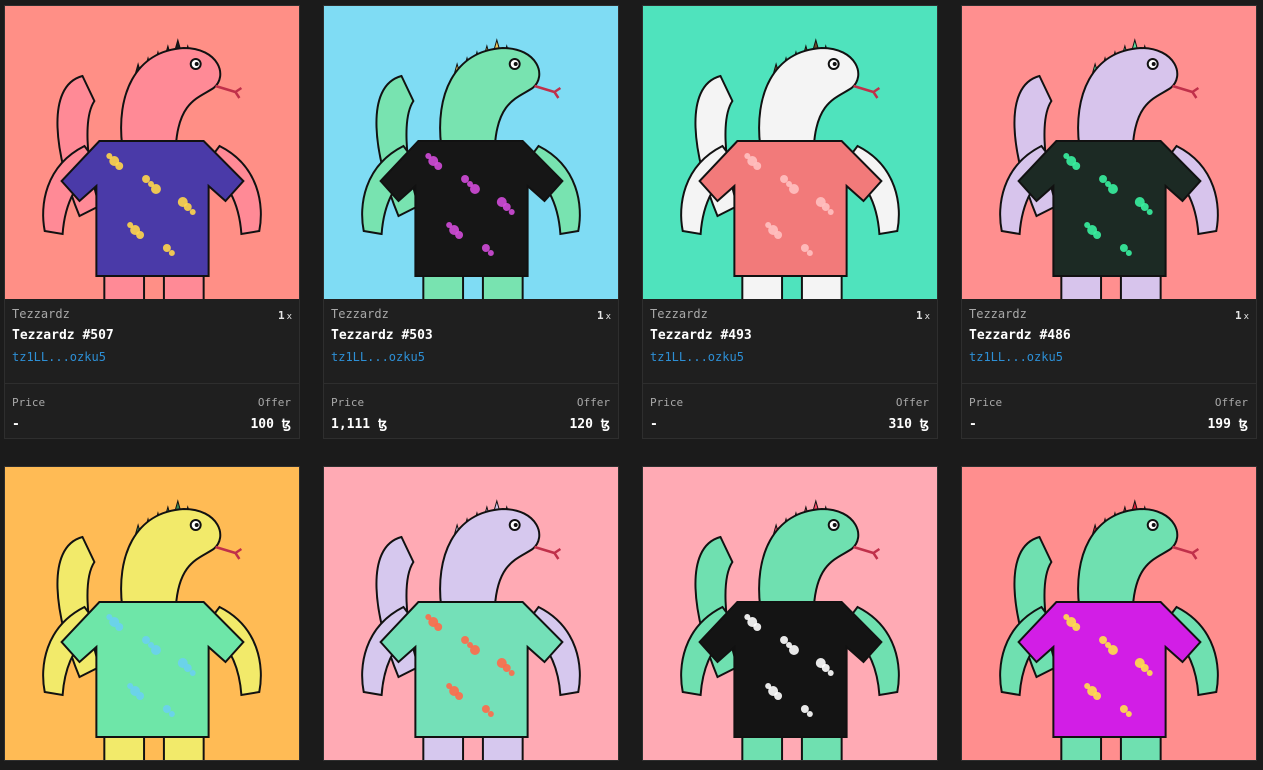 Image resolution: width=1263 pixels, height=770 pixels. What do you see at coordinates (790, 410) in the screenshot?
I see `pricing-row: Price - Offer 310 ꜩ` at bounding box center [790, 410].